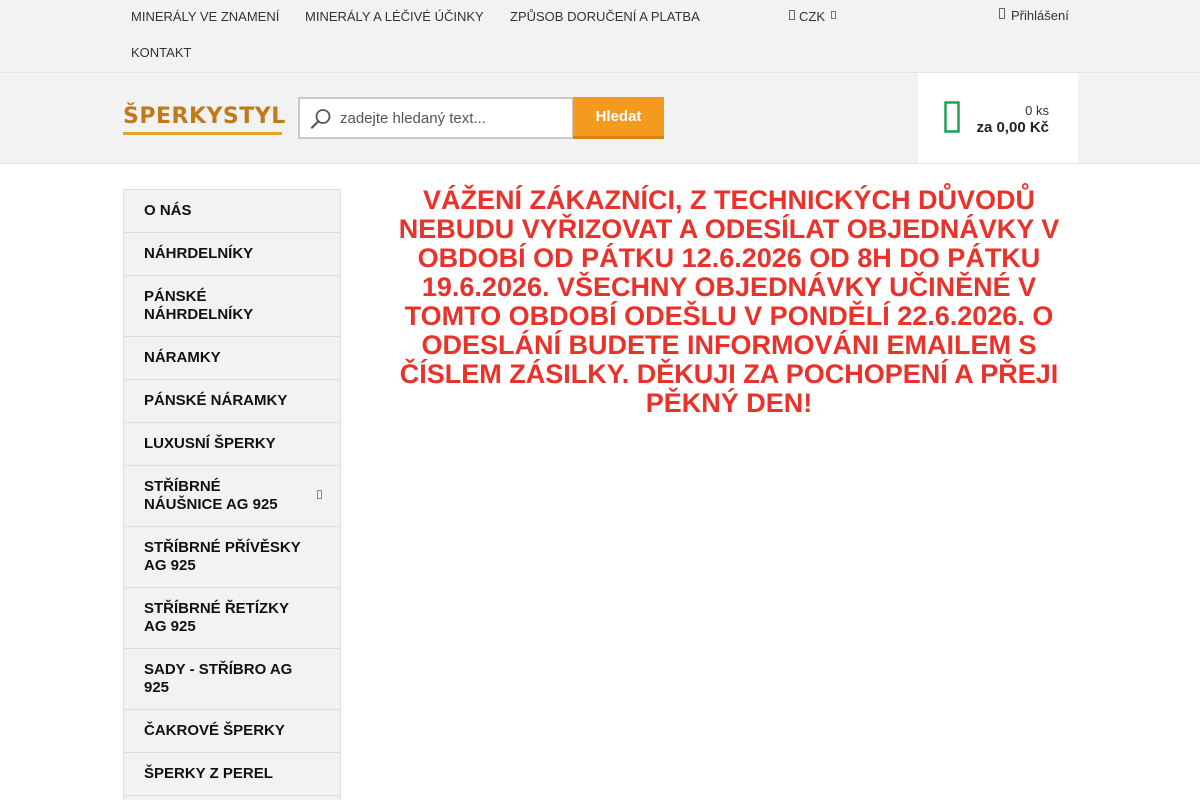  I want to click on sidebar-item-o-nas: O NÁS, so click(232, 211).